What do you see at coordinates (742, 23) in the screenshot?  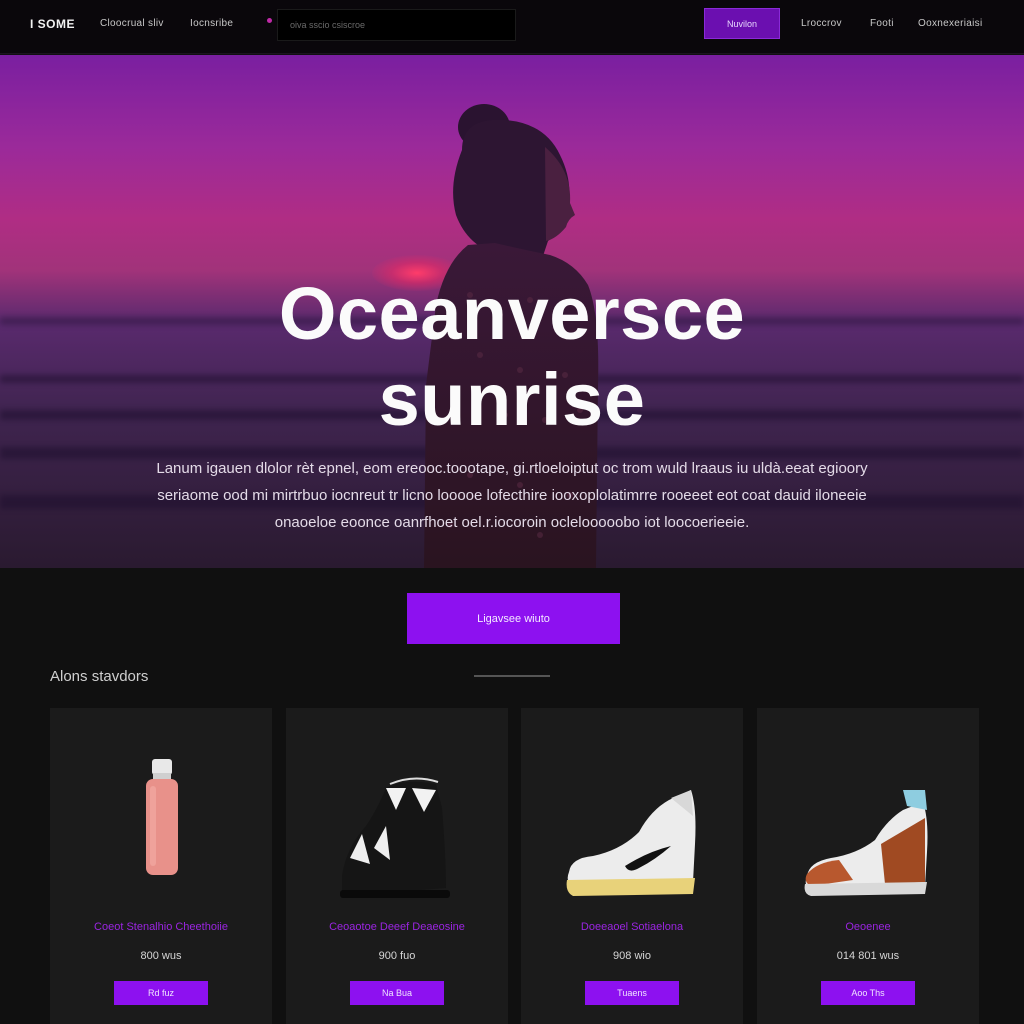 I see `nav-cta-button: Nuvilon` at bounding box center [742, 23].